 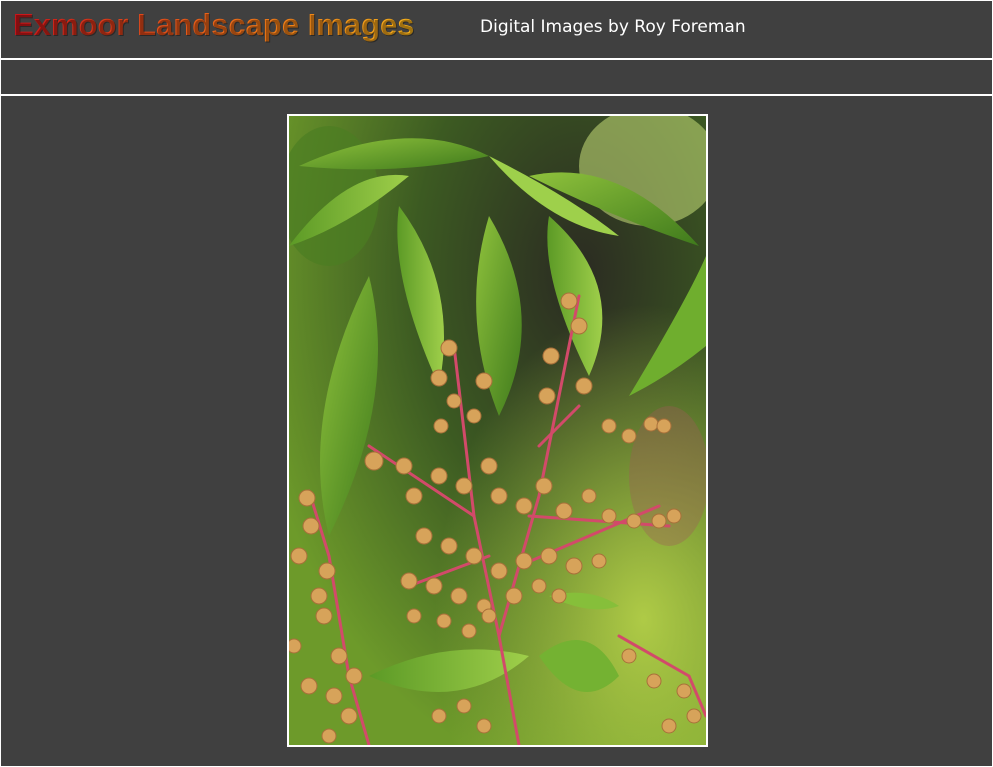 I want to click on nav-bar, so click(x=496, y=77).